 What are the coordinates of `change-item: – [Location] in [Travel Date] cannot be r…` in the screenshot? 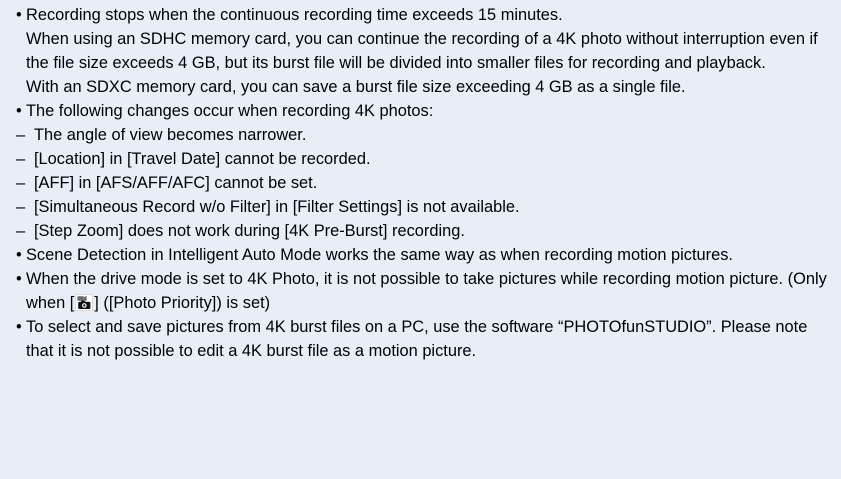 It's located at (424, 159).